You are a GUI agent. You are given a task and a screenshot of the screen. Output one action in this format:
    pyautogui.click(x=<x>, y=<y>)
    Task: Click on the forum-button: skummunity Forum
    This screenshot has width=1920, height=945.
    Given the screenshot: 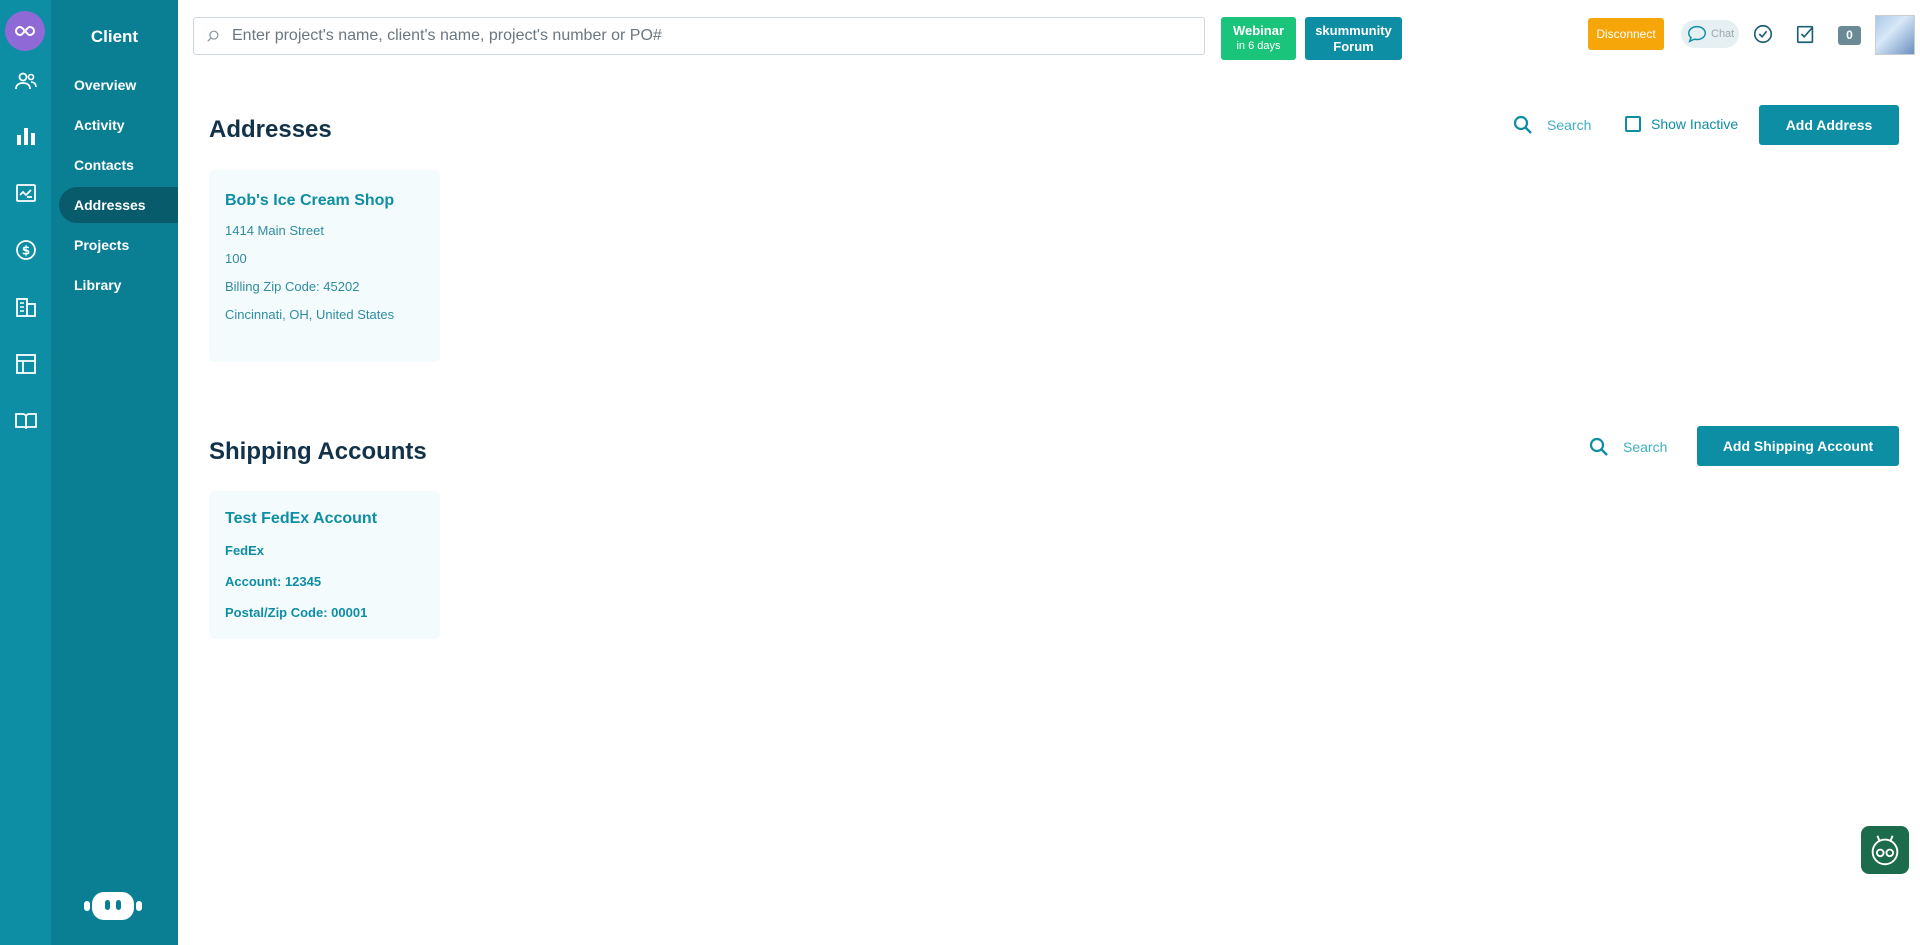 What is the action you would take?
    pyautogui.click(x=1353, y=38)
    